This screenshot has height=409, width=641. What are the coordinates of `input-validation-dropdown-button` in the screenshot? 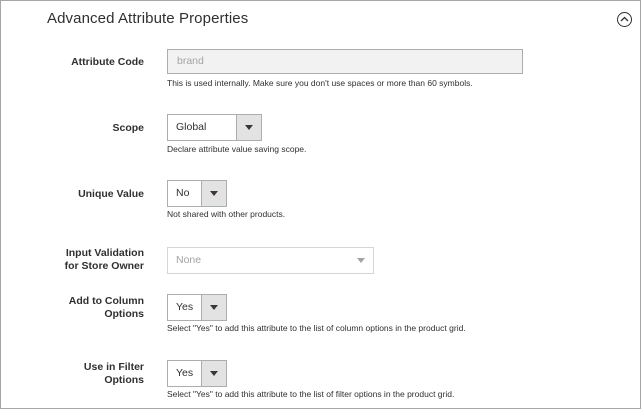 It's located at (361, 260).